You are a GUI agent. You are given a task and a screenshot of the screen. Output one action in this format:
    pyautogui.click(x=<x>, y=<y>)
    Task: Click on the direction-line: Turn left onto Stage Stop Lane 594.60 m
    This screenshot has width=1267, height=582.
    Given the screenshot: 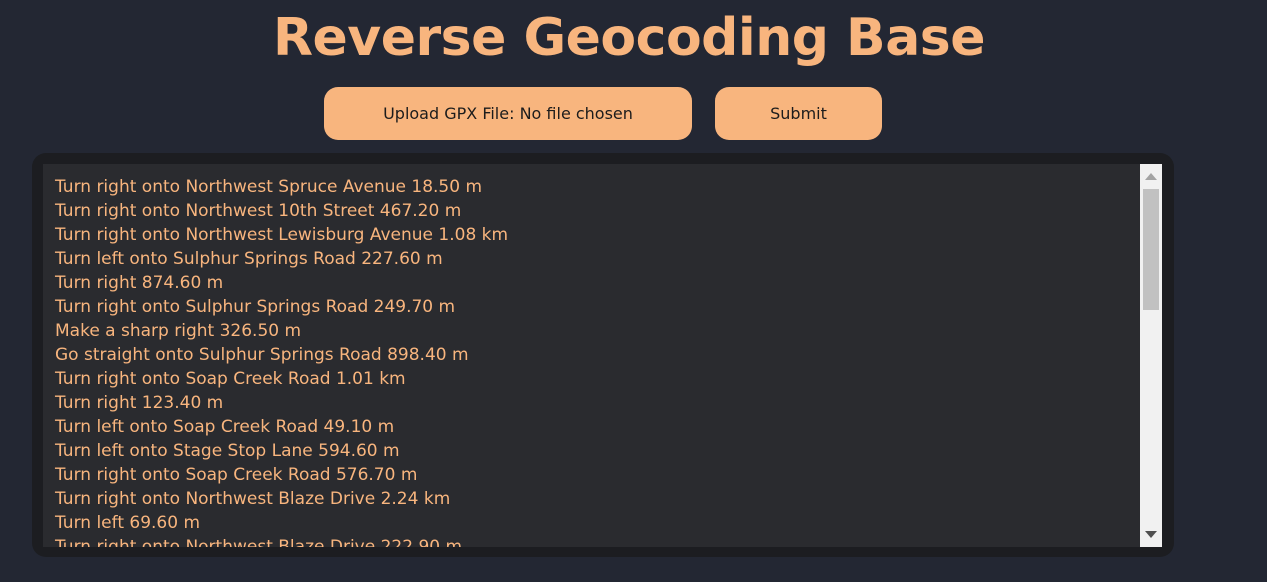 What is the action you would take?
    pyautogui.click(x=227, y=451)
    